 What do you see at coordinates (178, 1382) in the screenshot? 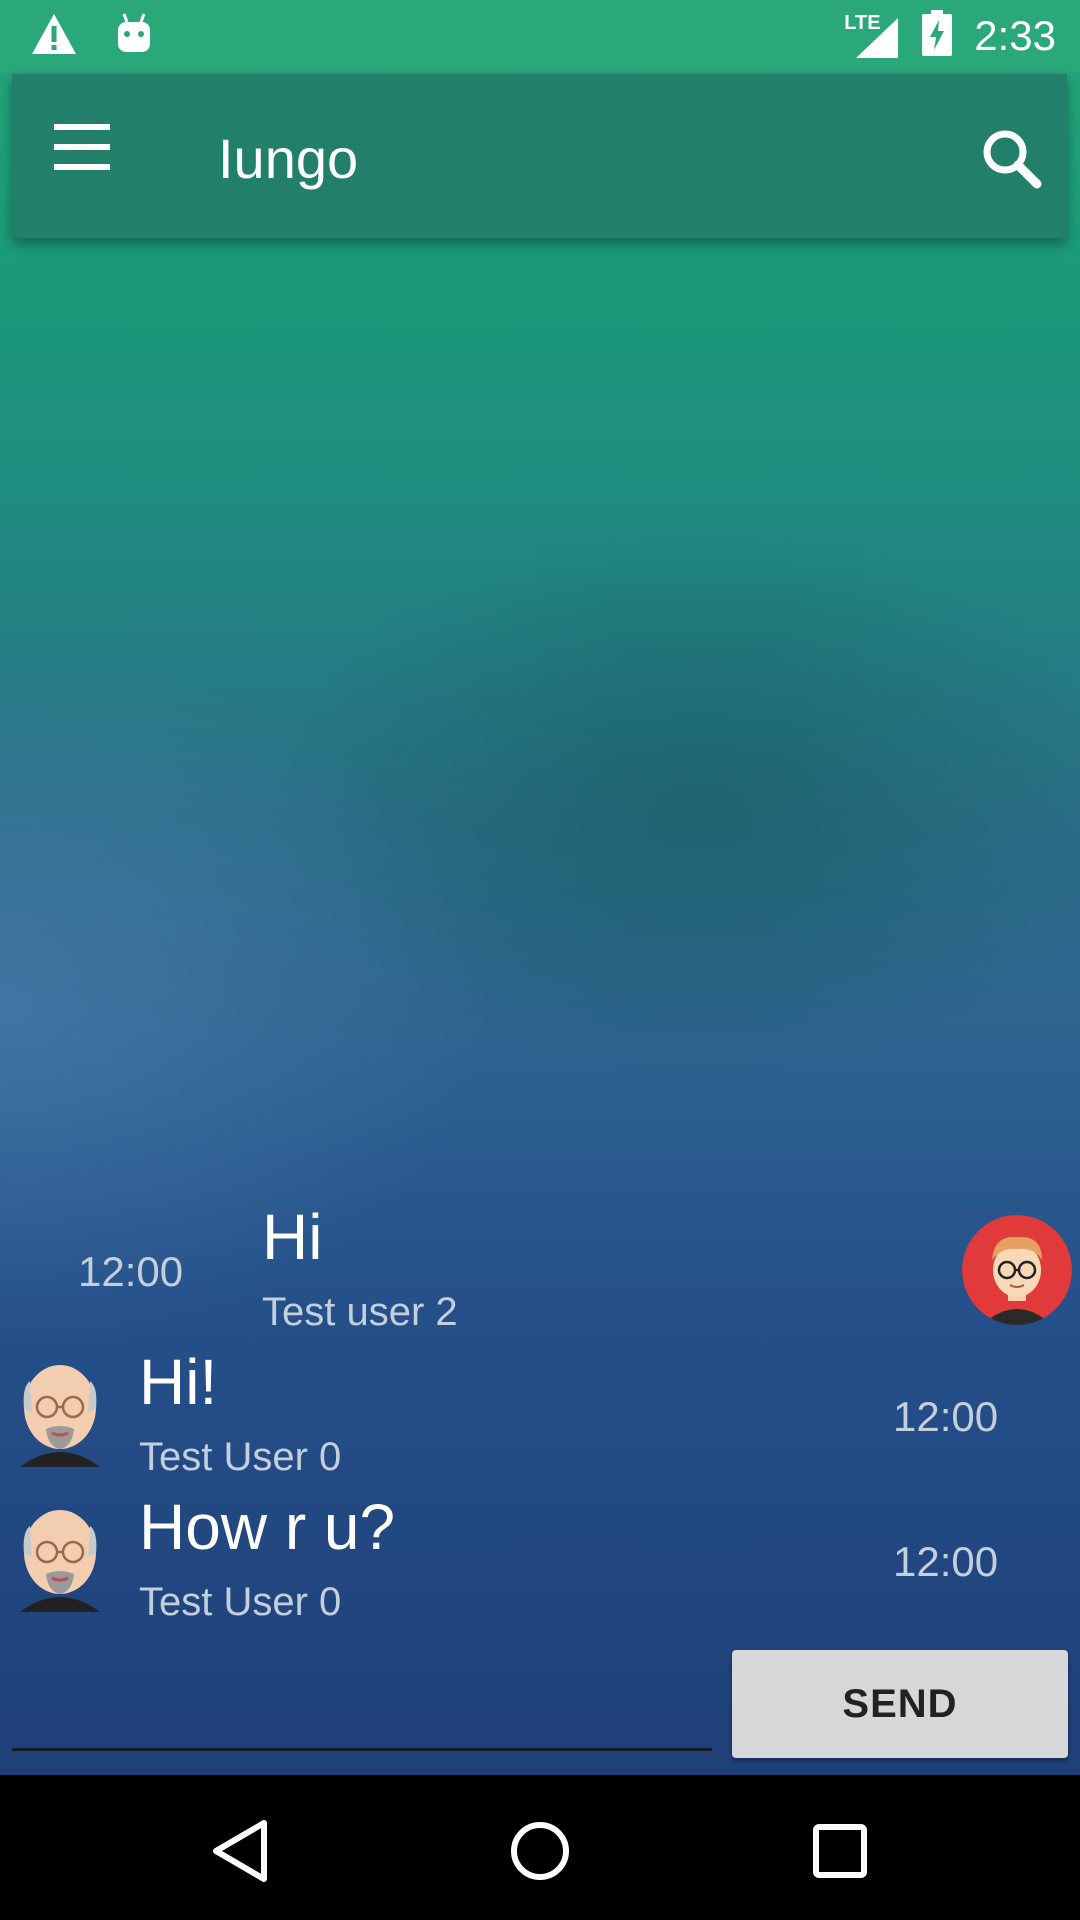
I see `message-text: Hi!` at bounding box center [178, 1382].